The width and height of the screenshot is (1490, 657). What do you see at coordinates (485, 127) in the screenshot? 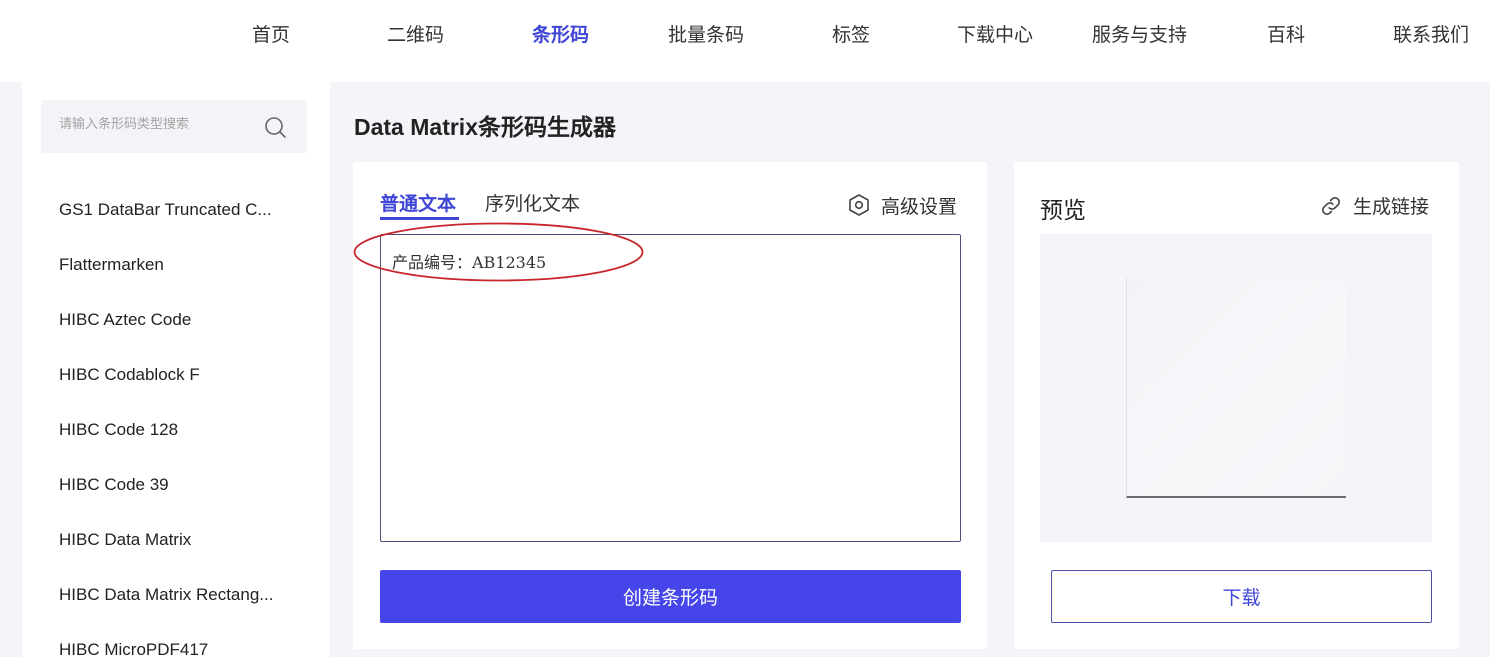
I see `page-title: Data Matrix条形码生成器` at bounding box center [485, 127].